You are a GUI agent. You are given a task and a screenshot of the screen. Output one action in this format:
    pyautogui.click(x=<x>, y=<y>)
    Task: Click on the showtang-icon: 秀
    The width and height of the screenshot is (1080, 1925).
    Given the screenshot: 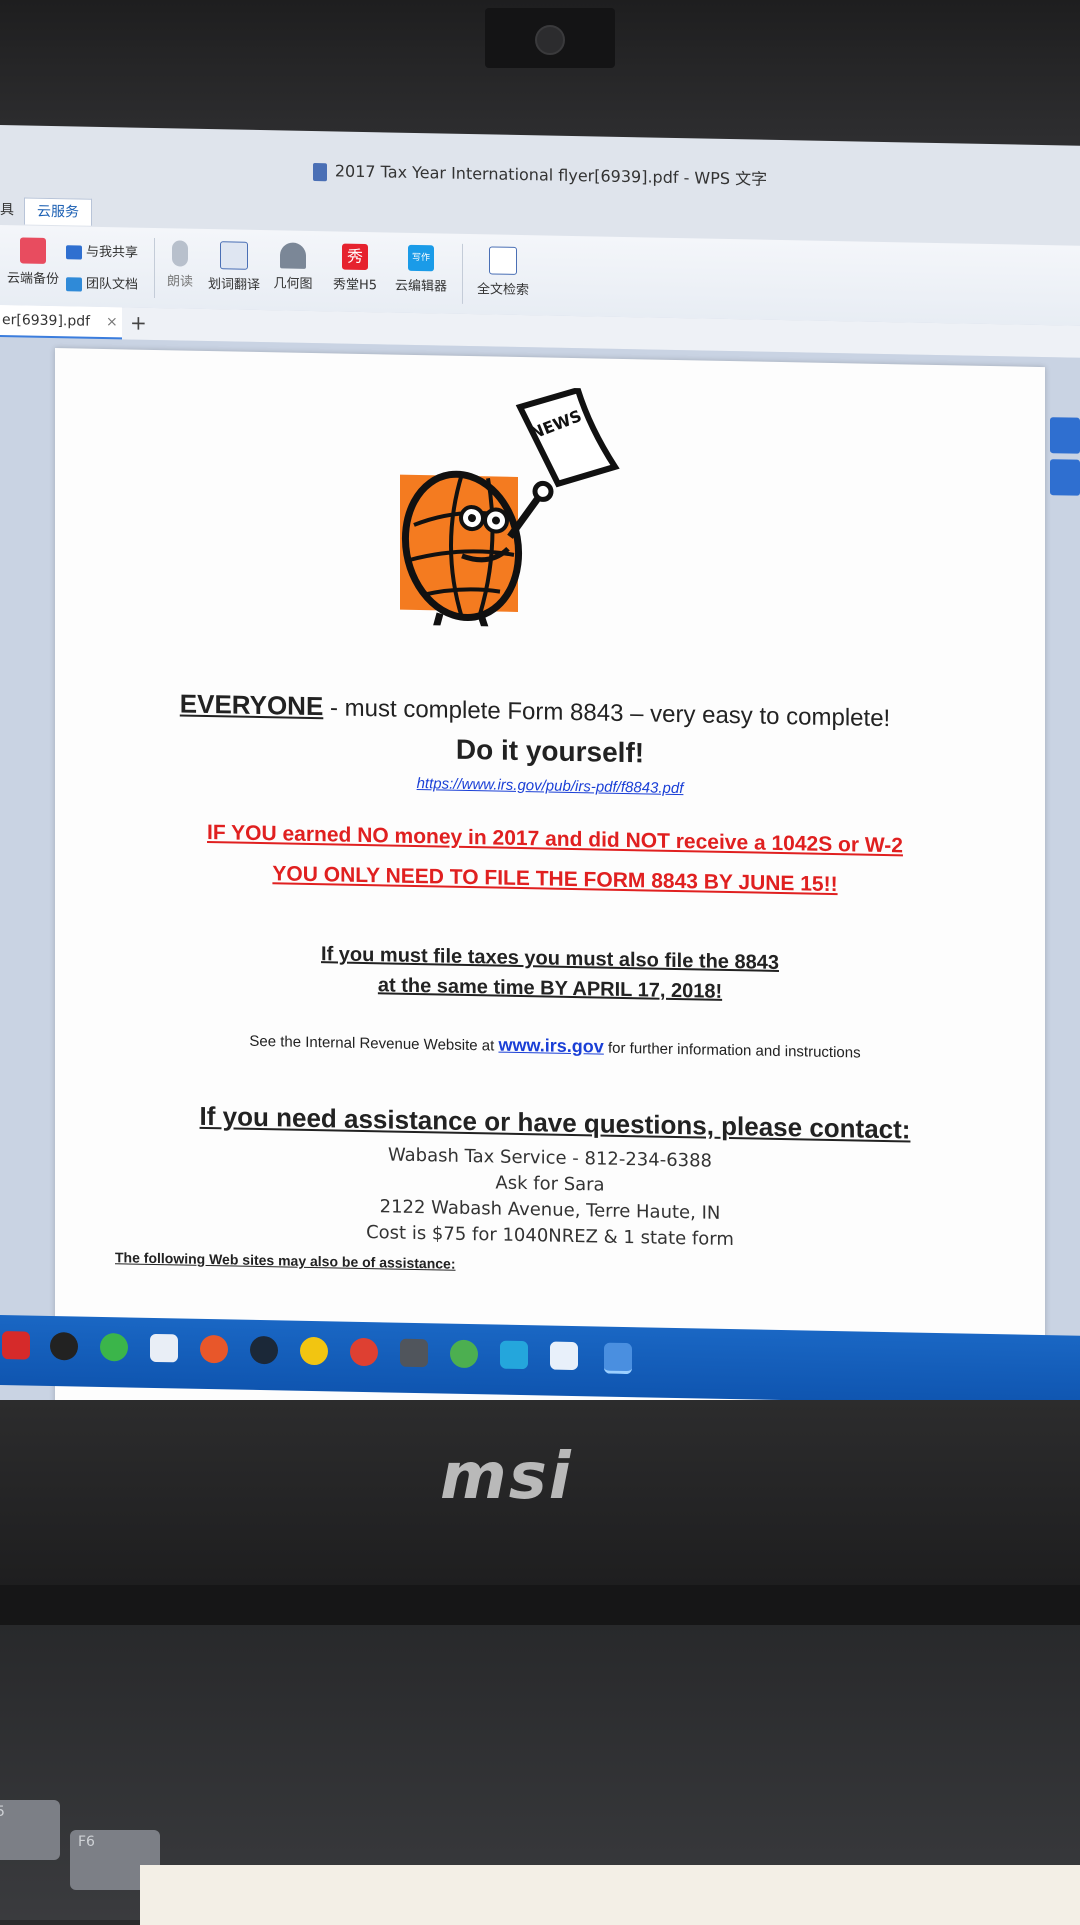 What is the action you would take?
    pyautogui.click(x=355, y=257)
    